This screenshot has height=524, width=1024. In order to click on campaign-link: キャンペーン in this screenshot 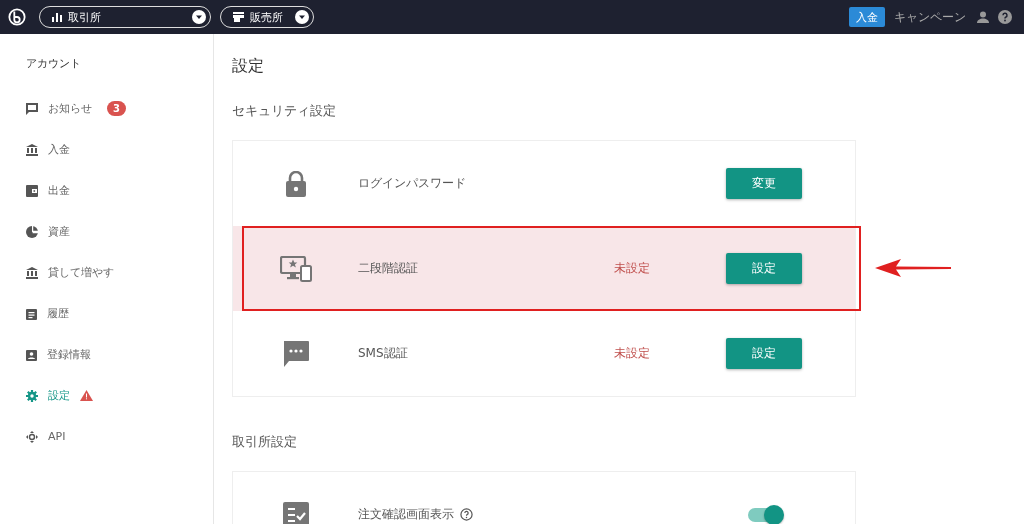, I will do `click(930, 17)`.